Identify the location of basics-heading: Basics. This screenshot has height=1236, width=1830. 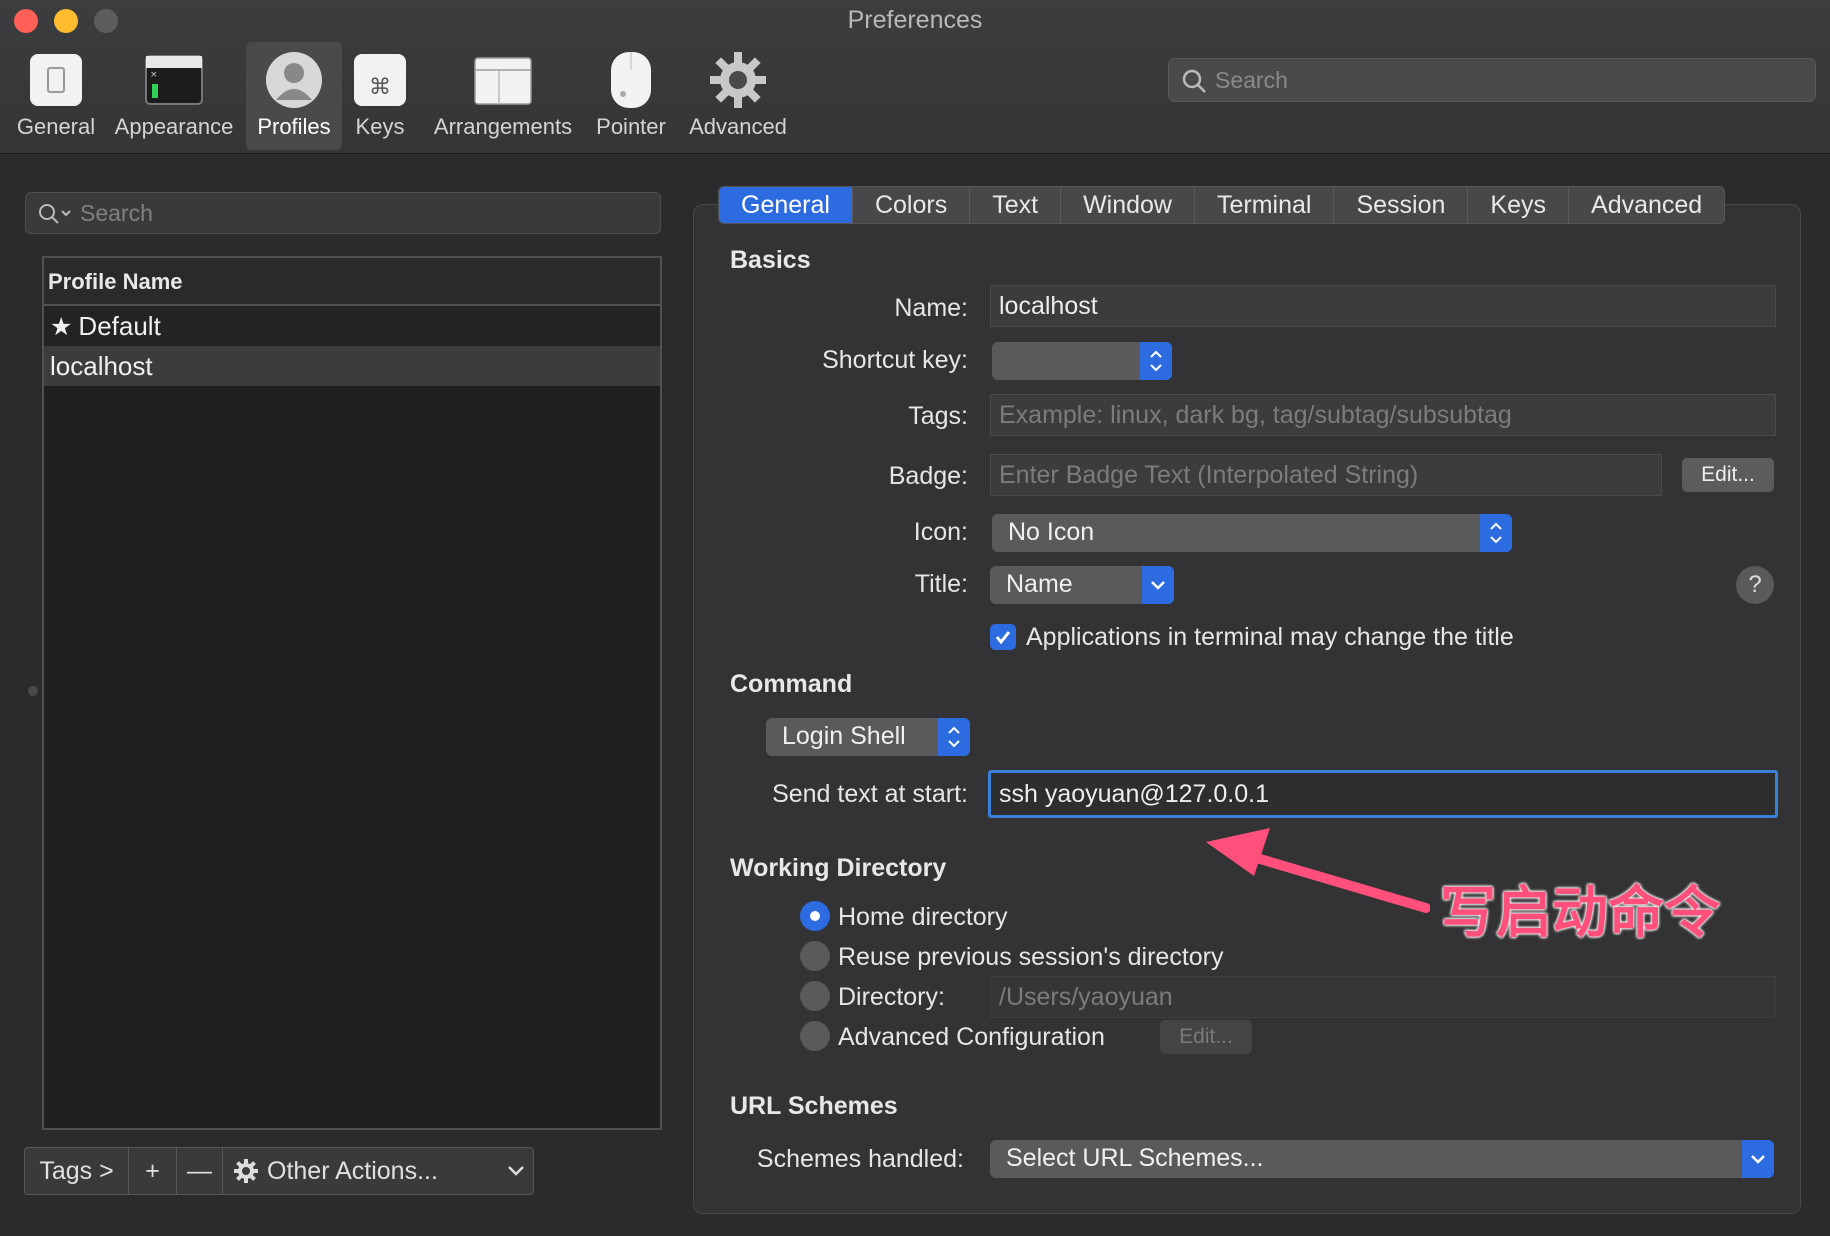
(770, 260).